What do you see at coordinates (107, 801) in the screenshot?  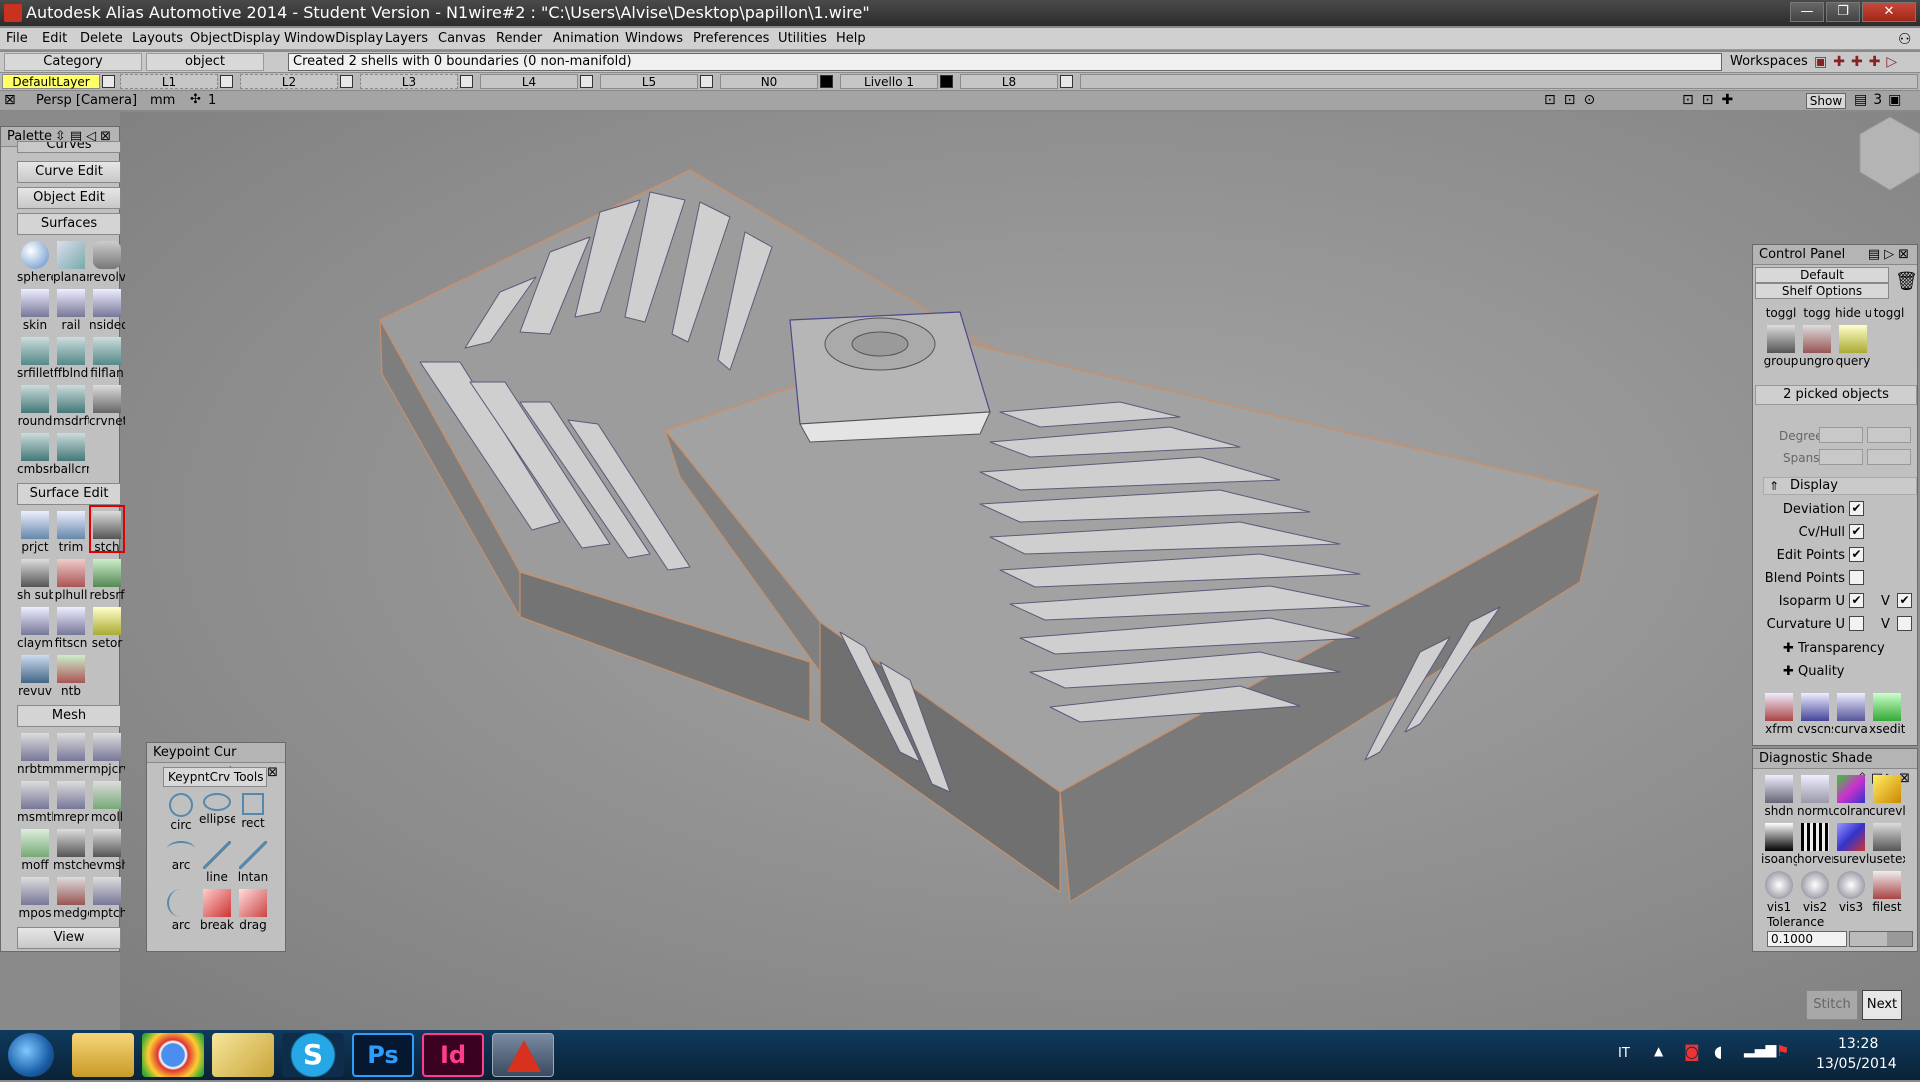 I see `tool-mcoll: mcoll` at bounding box center [107, 801].